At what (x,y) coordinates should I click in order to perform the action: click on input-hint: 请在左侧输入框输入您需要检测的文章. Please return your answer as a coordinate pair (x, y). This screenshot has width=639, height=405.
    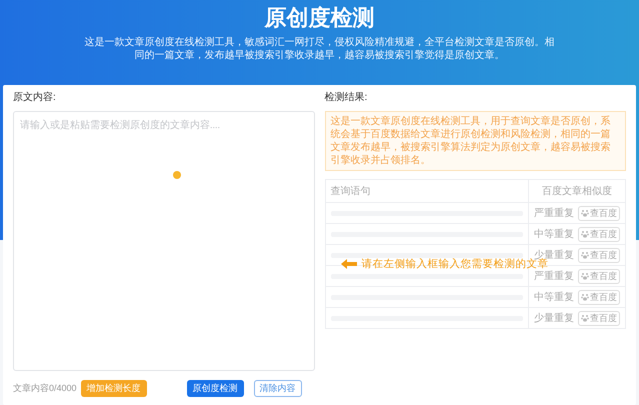
    Looking at the image, I should click on (455, 264).